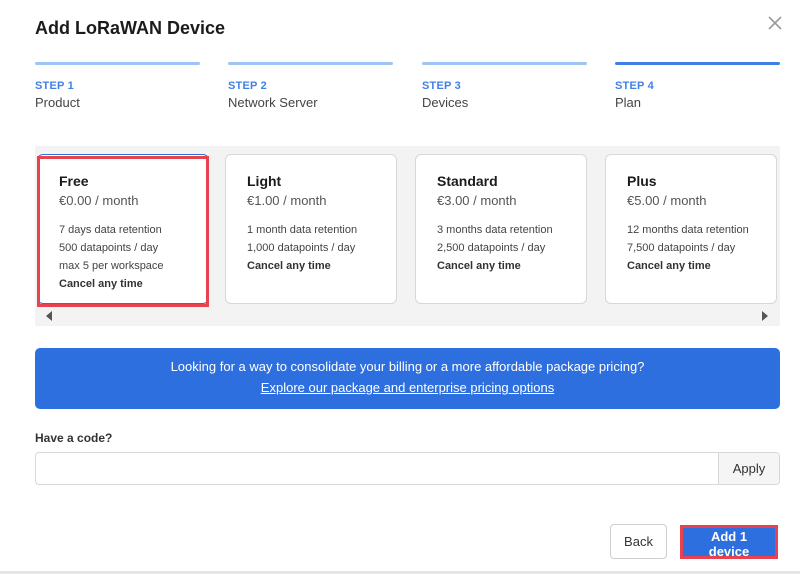  I want to click on plan-price: €3.00 / month, so click(477, 200).